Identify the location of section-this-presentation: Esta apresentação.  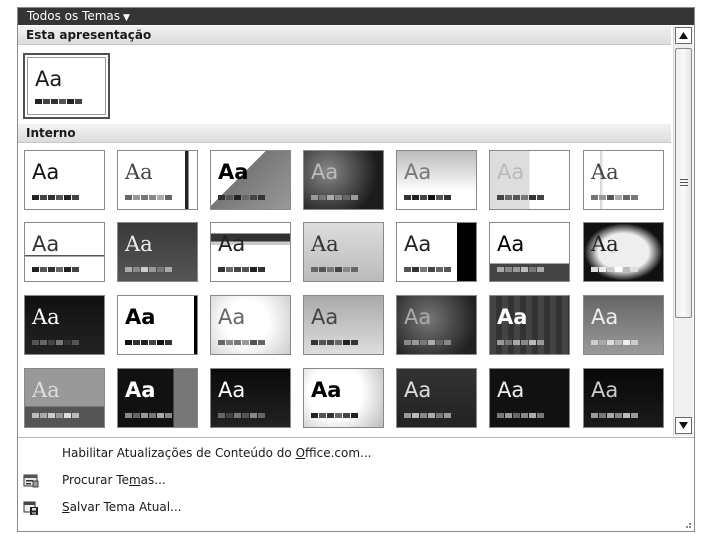
(344, 35).